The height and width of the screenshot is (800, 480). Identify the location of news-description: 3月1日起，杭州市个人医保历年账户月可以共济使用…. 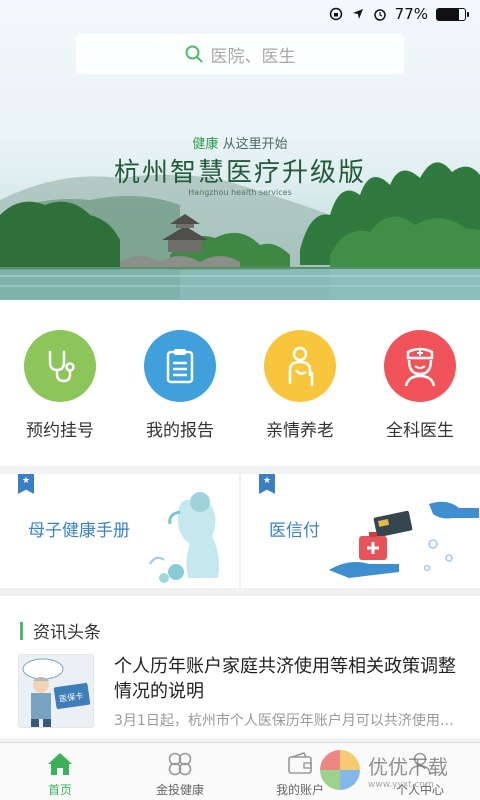
(284, 721).